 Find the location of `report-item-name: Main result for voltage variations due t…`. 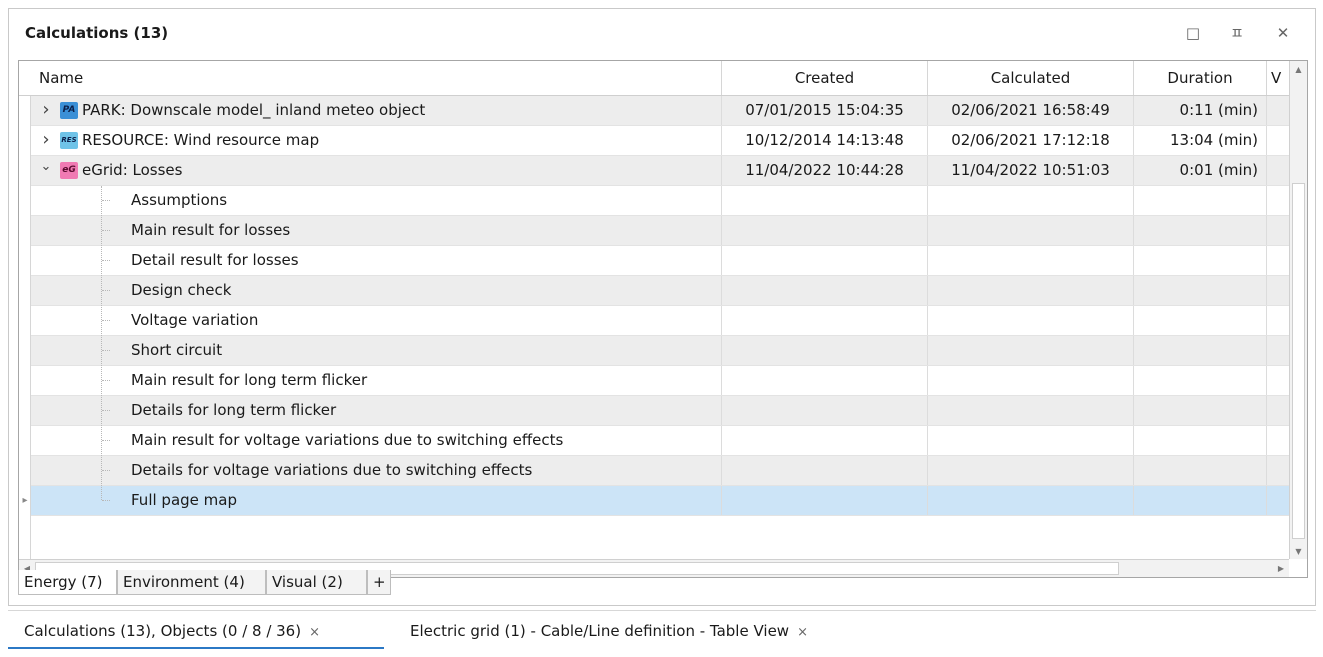

report-item-name: Main result for voltage variations due t… is located at coordinates (347, 440).